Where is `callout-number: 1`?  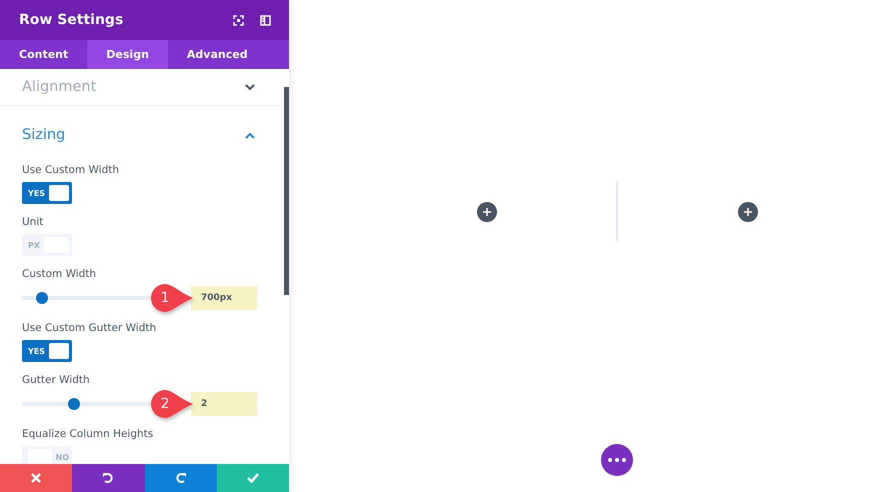
callout-number: 1 is located at coordinates (165, 298).